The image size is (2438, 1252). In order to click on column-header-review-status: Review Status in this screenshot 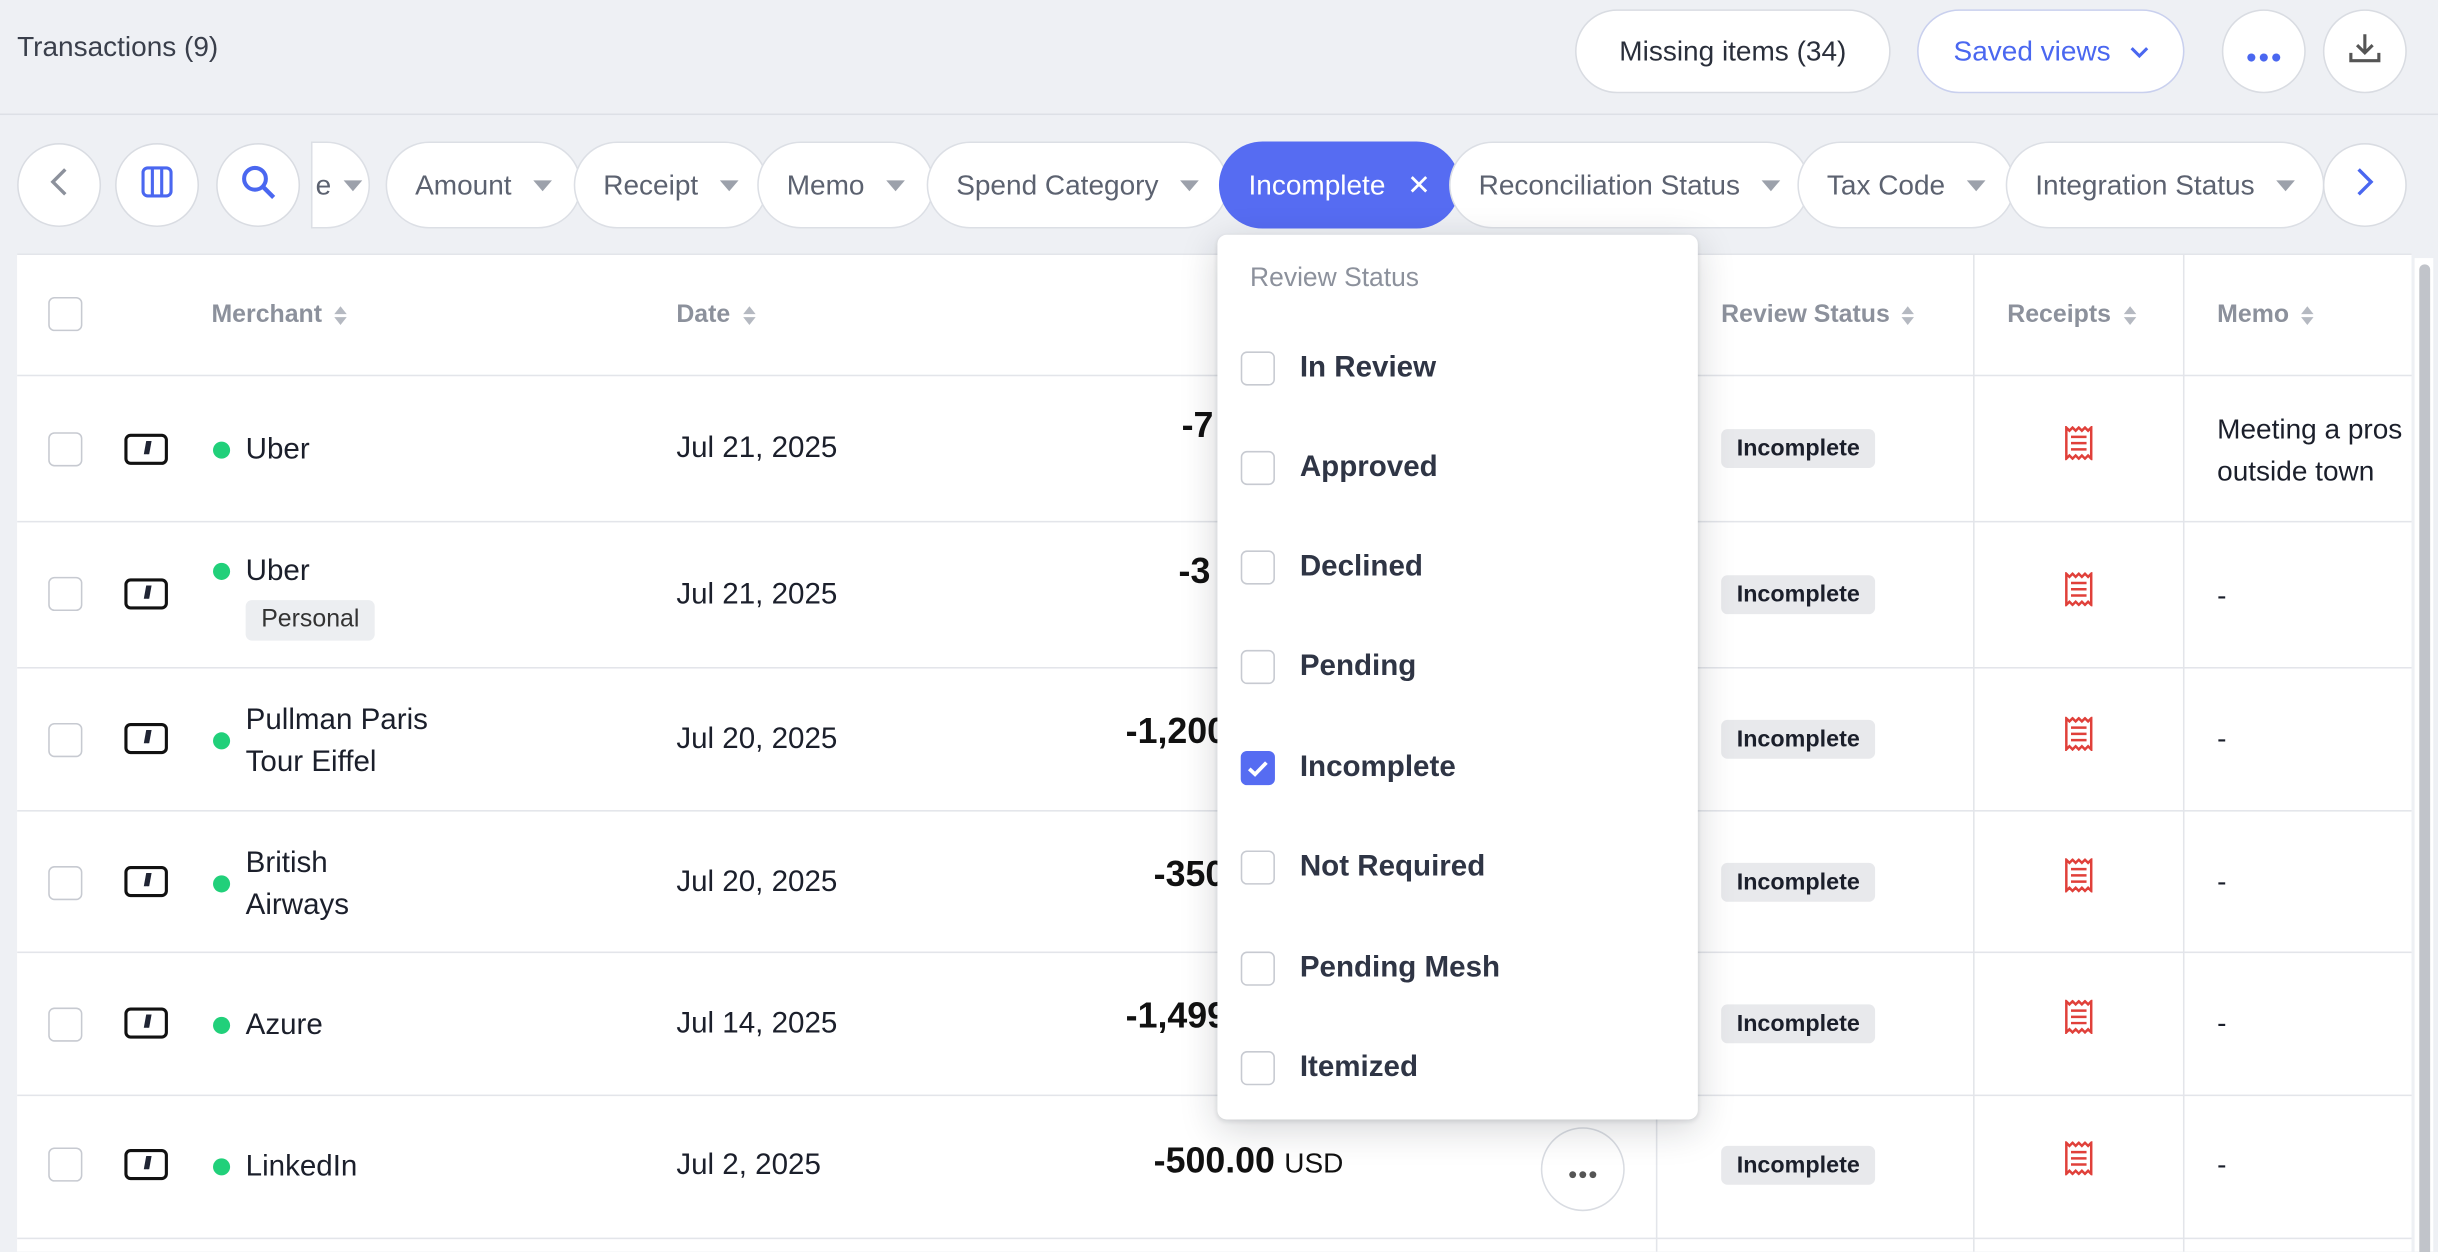, I will do `click(1818, 316)`.